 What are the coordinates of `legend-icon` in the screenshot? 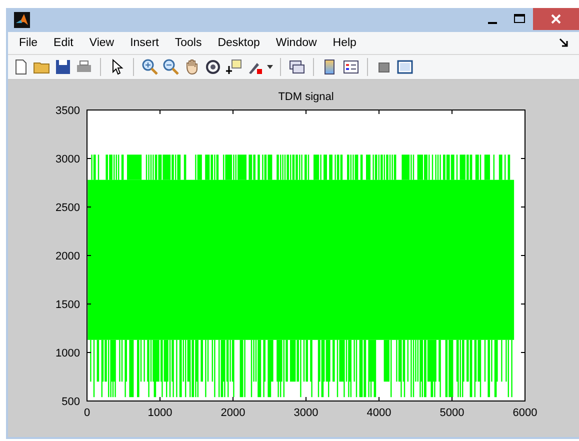 It's located at (351, 67).